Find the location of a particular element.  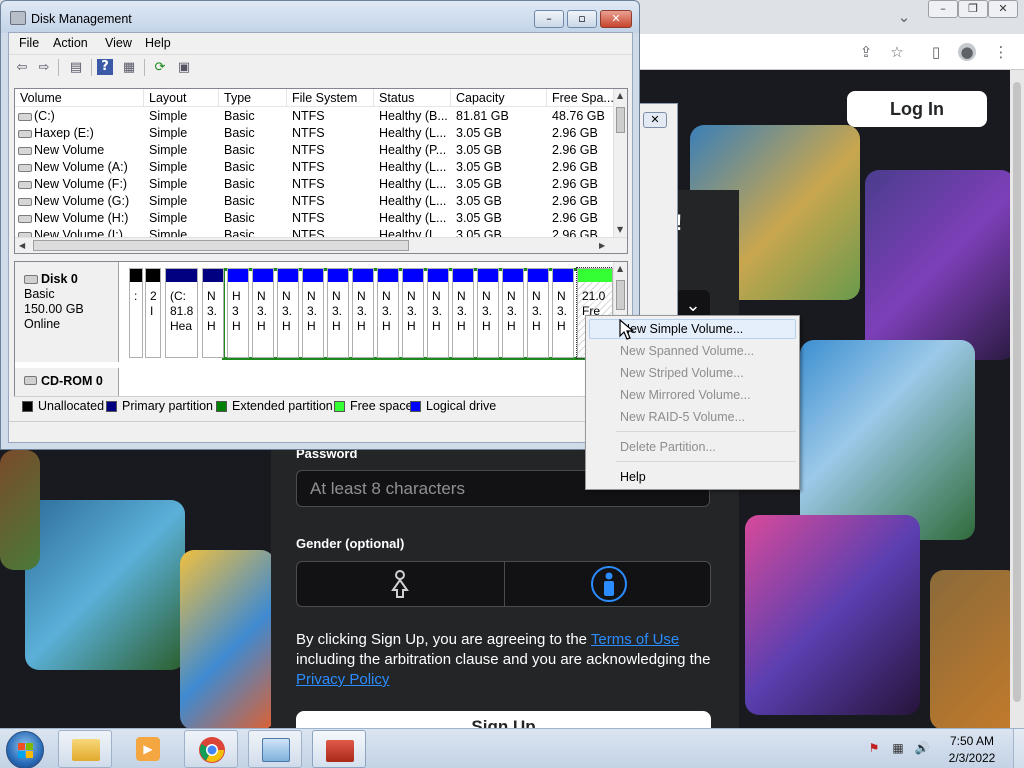

scroll-left-arrow-icon: ◀ is located at coordinates (22, 245).